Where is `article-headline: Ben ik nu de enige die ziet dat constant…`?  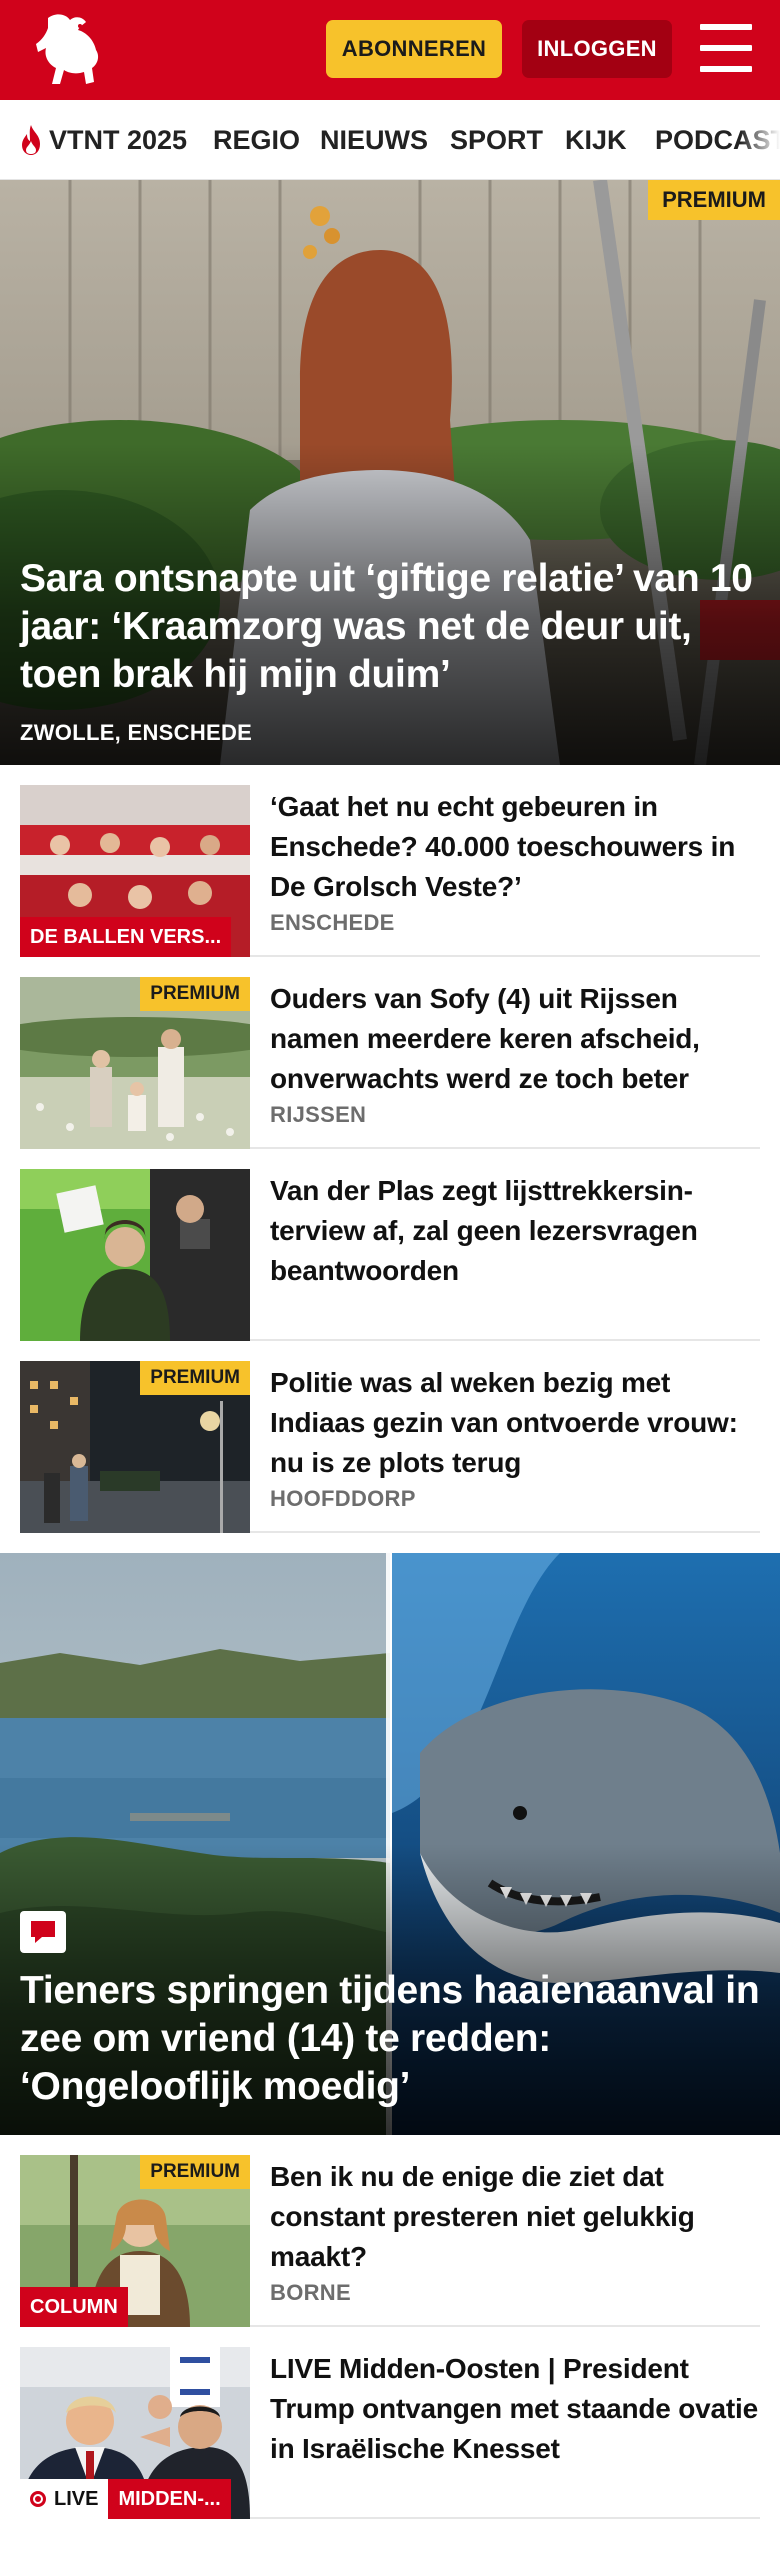
article-headline: Ben ik nu de enige die ziet dat constant… is located at coordinates (515, 2217).